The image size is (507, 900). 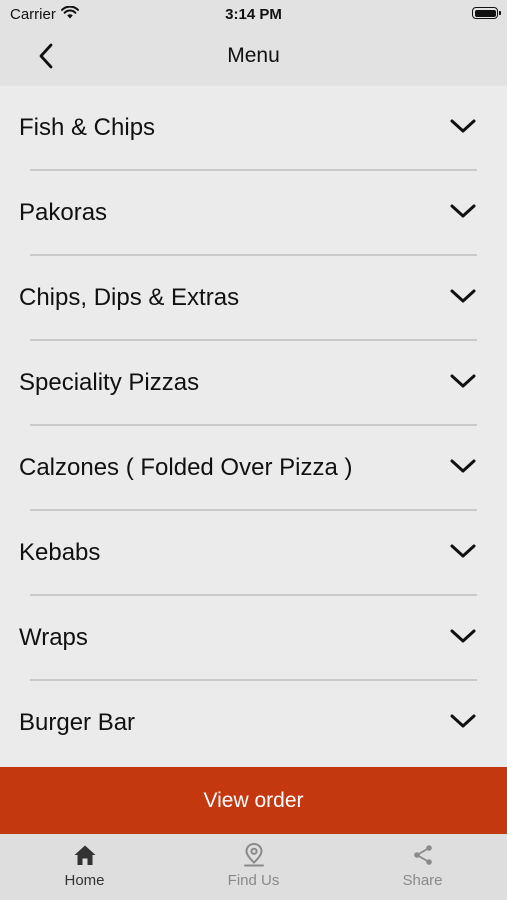 I want to click on menu-category-row: Fish & Chips, so click(x=253, y=128).